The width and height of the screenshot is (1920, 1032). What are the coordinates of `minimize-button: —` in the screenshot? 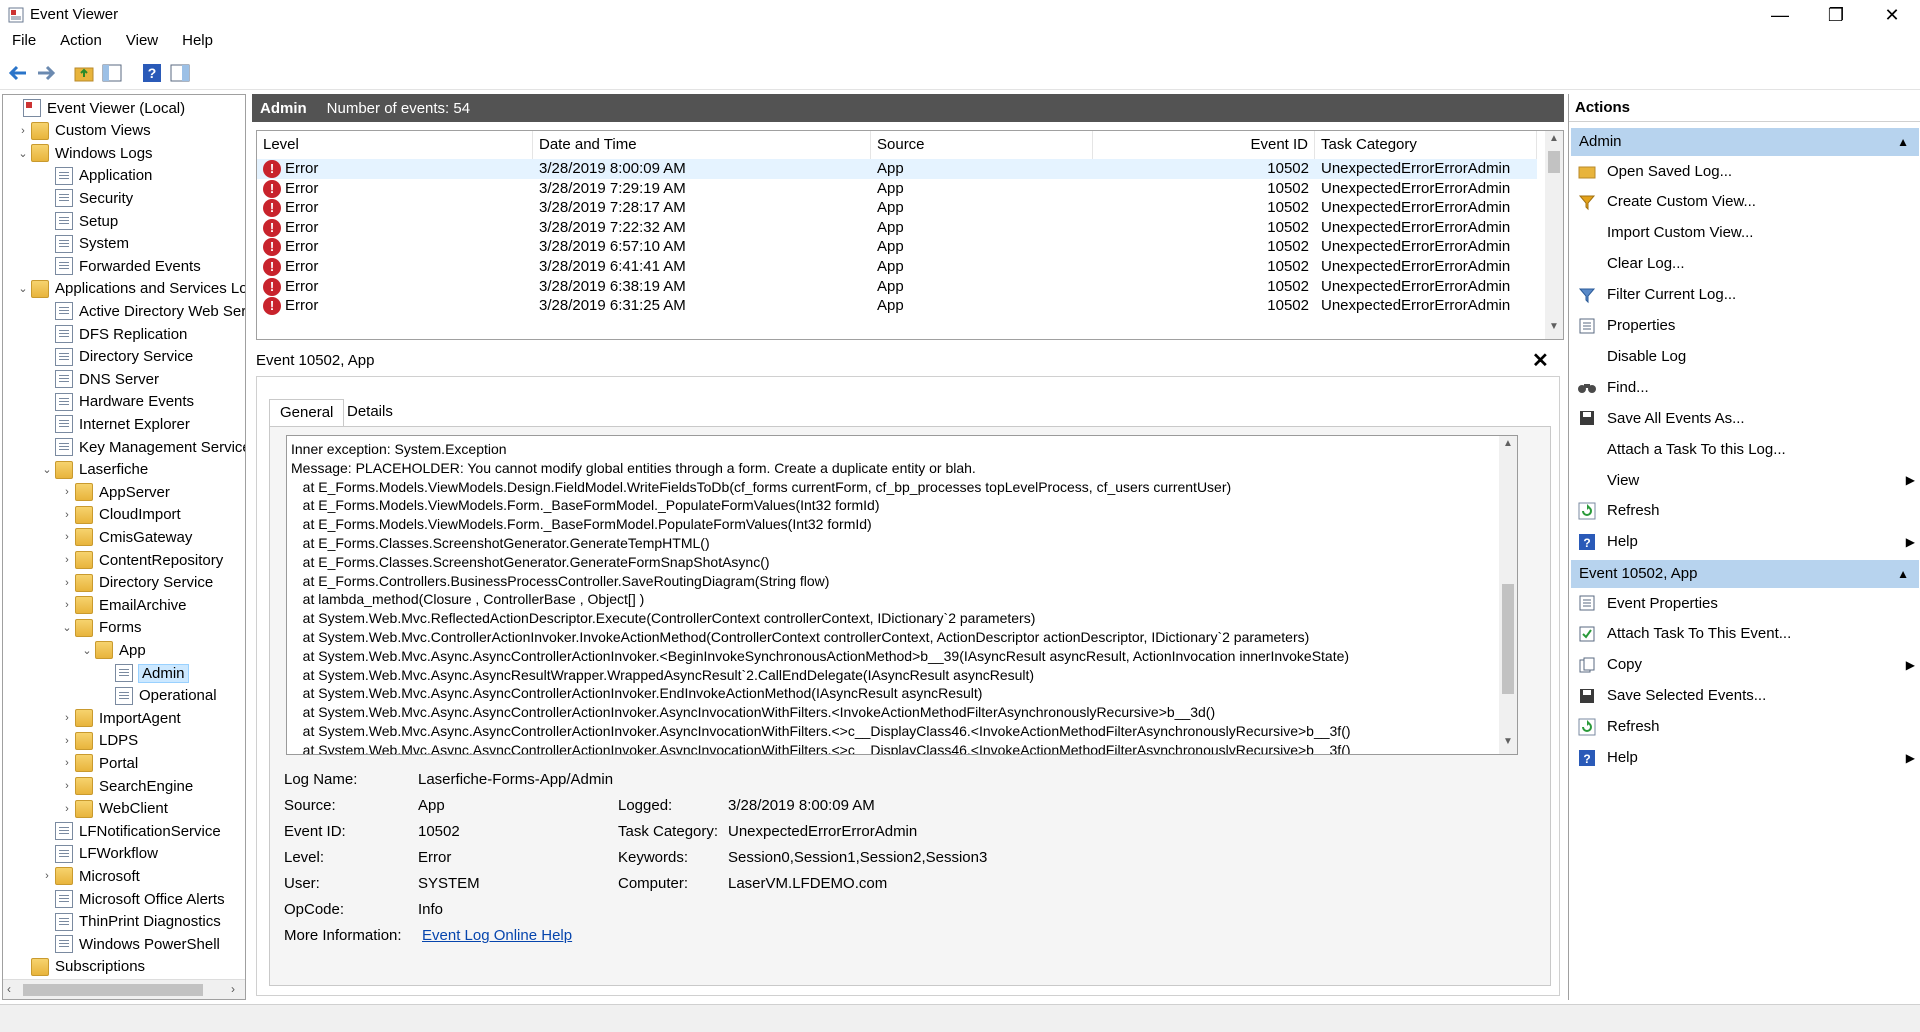 It's located at (1780, 15).